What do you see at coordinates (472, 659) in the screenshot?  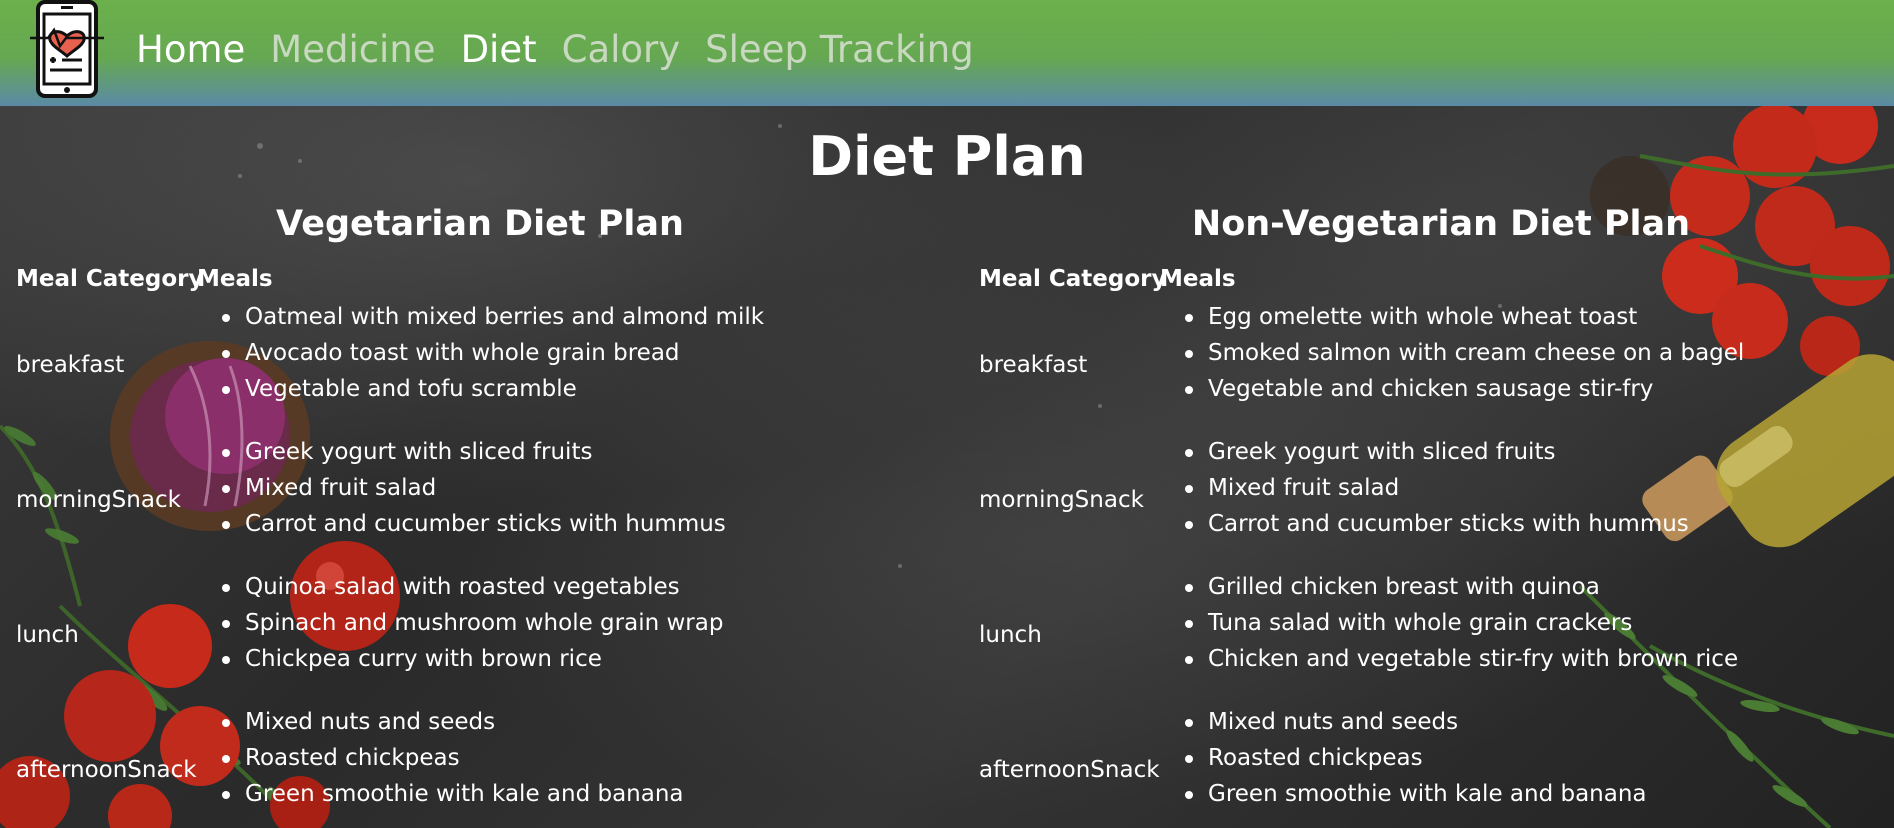 I see `list-item: Chickpea curry with brown rice` at bounding box center [472, 659].